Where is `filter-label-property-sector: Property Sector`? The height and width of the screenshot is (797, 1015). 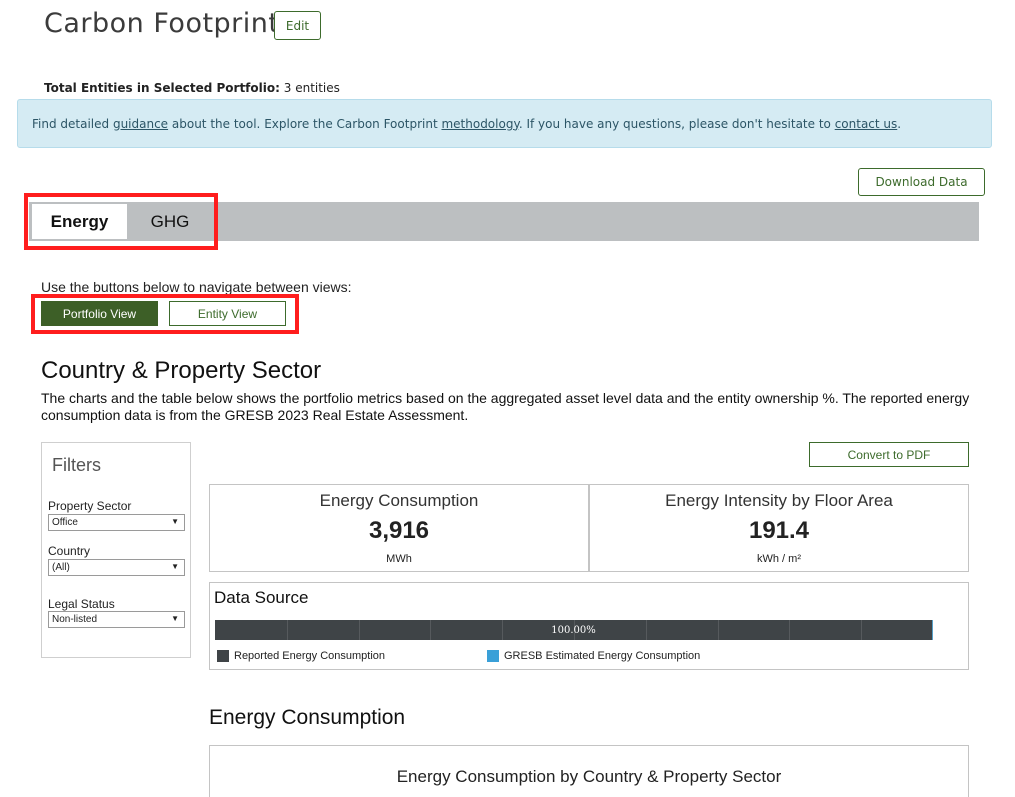
filter-label-property-sector: Property Sector is located at coordinates (90, 506).